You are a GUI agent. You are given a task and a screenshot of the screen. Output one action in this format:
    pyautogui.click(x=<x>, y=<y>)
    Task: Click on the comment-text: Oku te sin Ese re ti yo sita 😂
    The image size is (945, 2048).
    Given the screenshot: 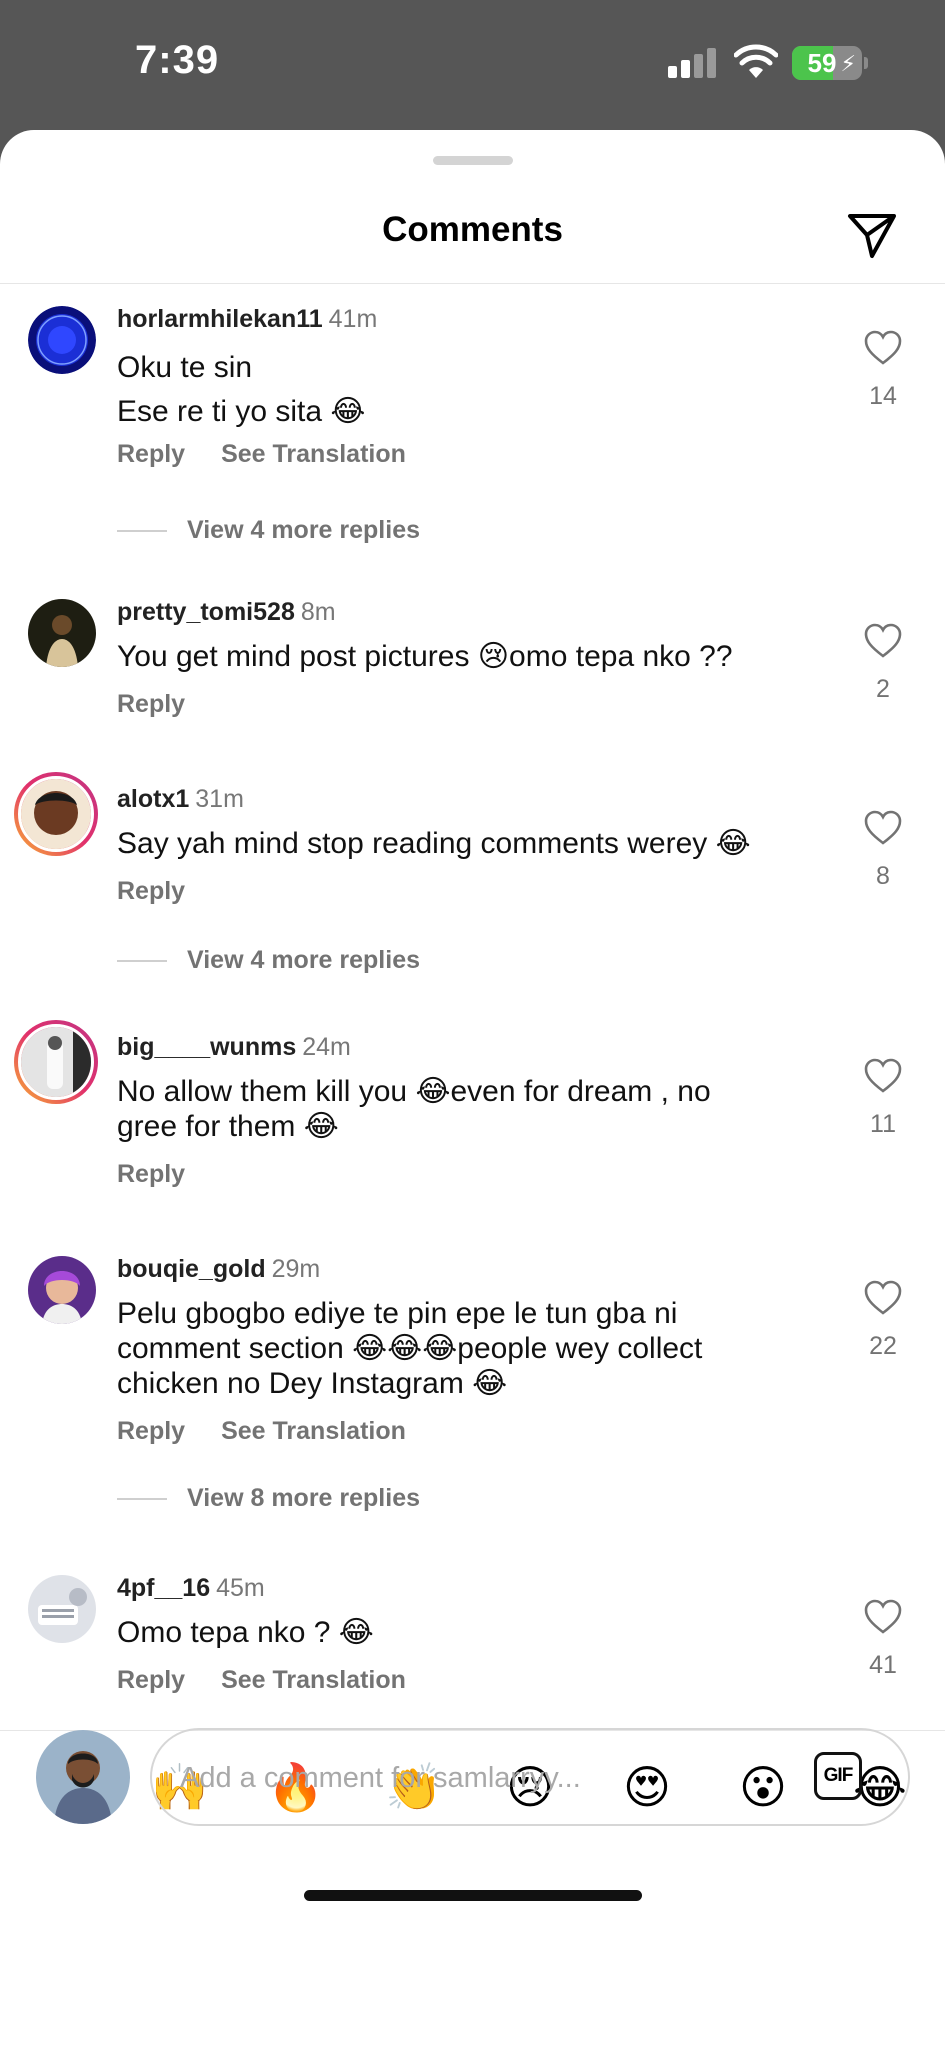 What is the action you would take?
    pyautogui.click(x=241, y=389)
    